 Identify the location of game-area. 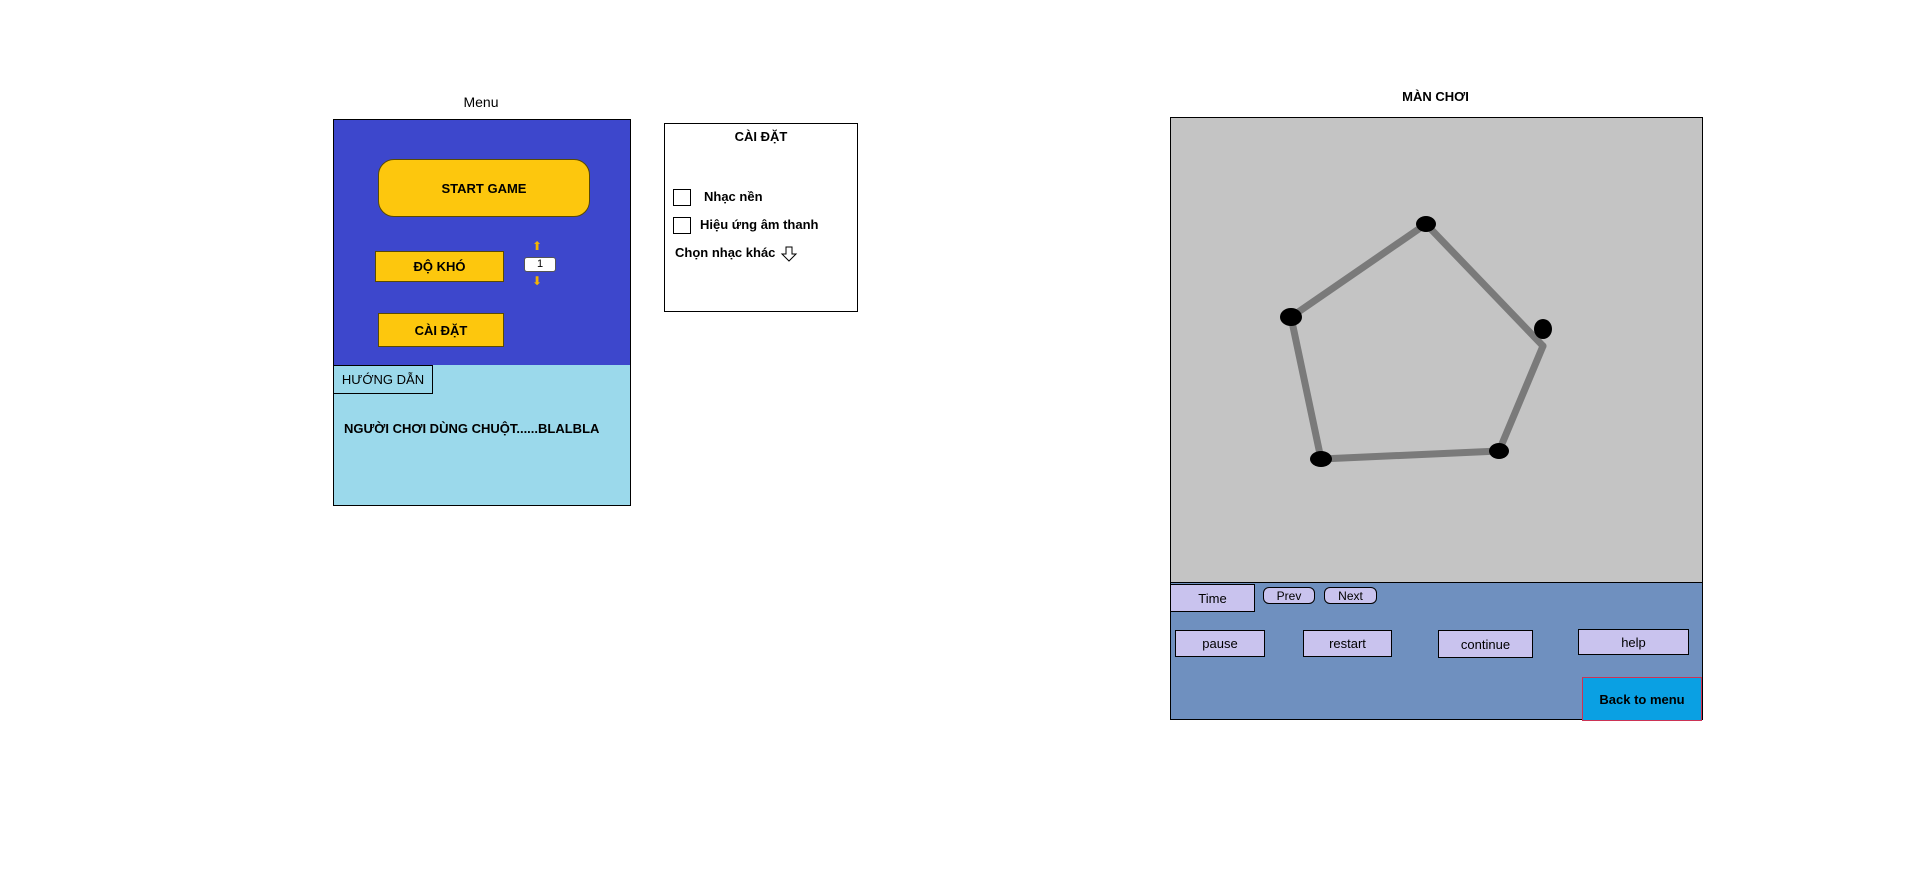
(1436, 350).